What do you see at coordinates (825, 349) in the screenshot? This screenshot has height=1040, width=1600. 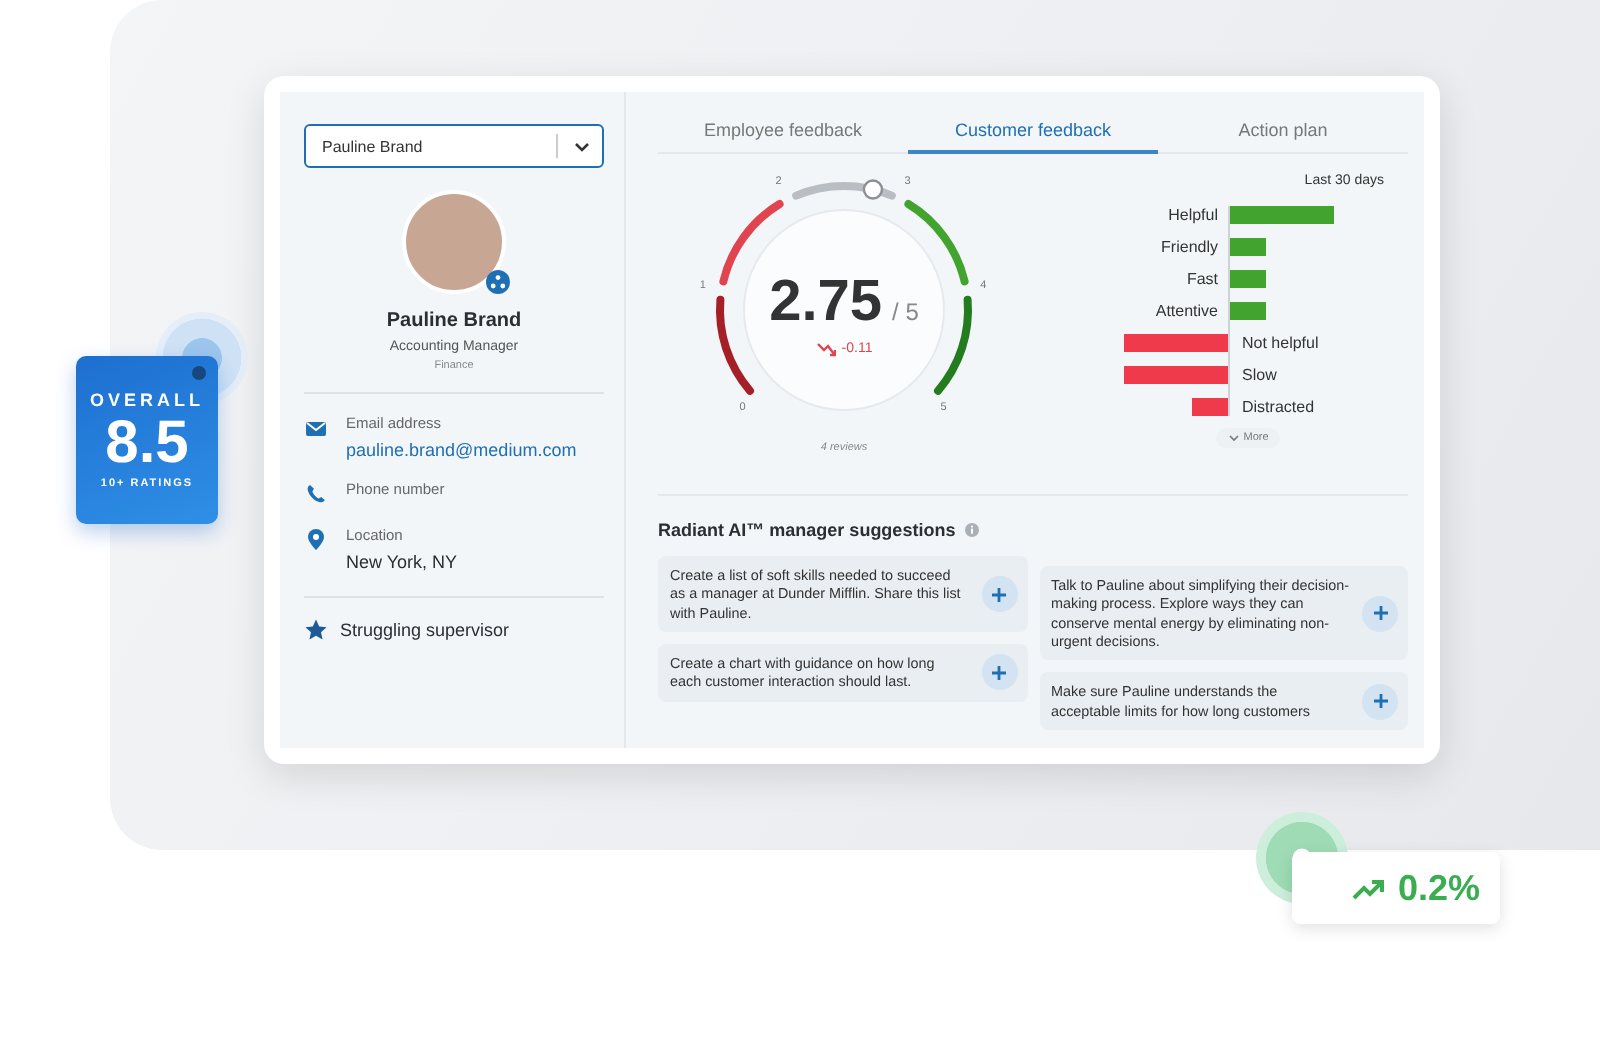 I see `trend-down-icon` at bounding box center [825, 349].